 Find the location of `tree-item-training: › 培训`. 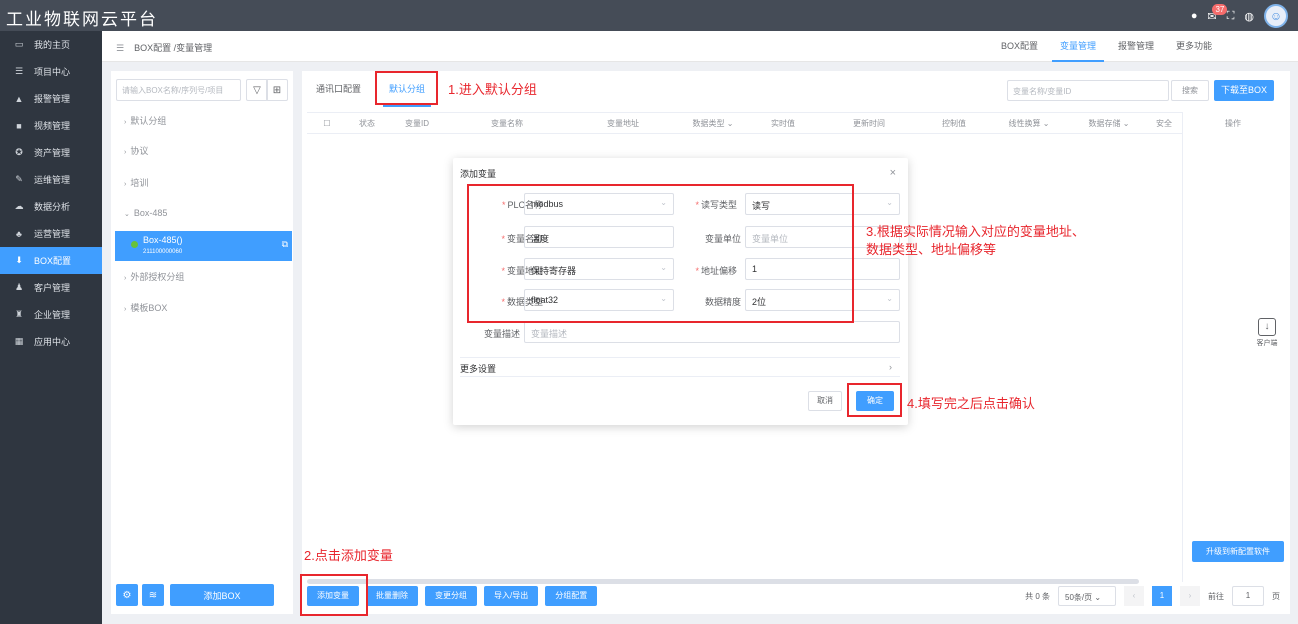

tree-item-training: › 培训 is located at coordinates (136, 182).